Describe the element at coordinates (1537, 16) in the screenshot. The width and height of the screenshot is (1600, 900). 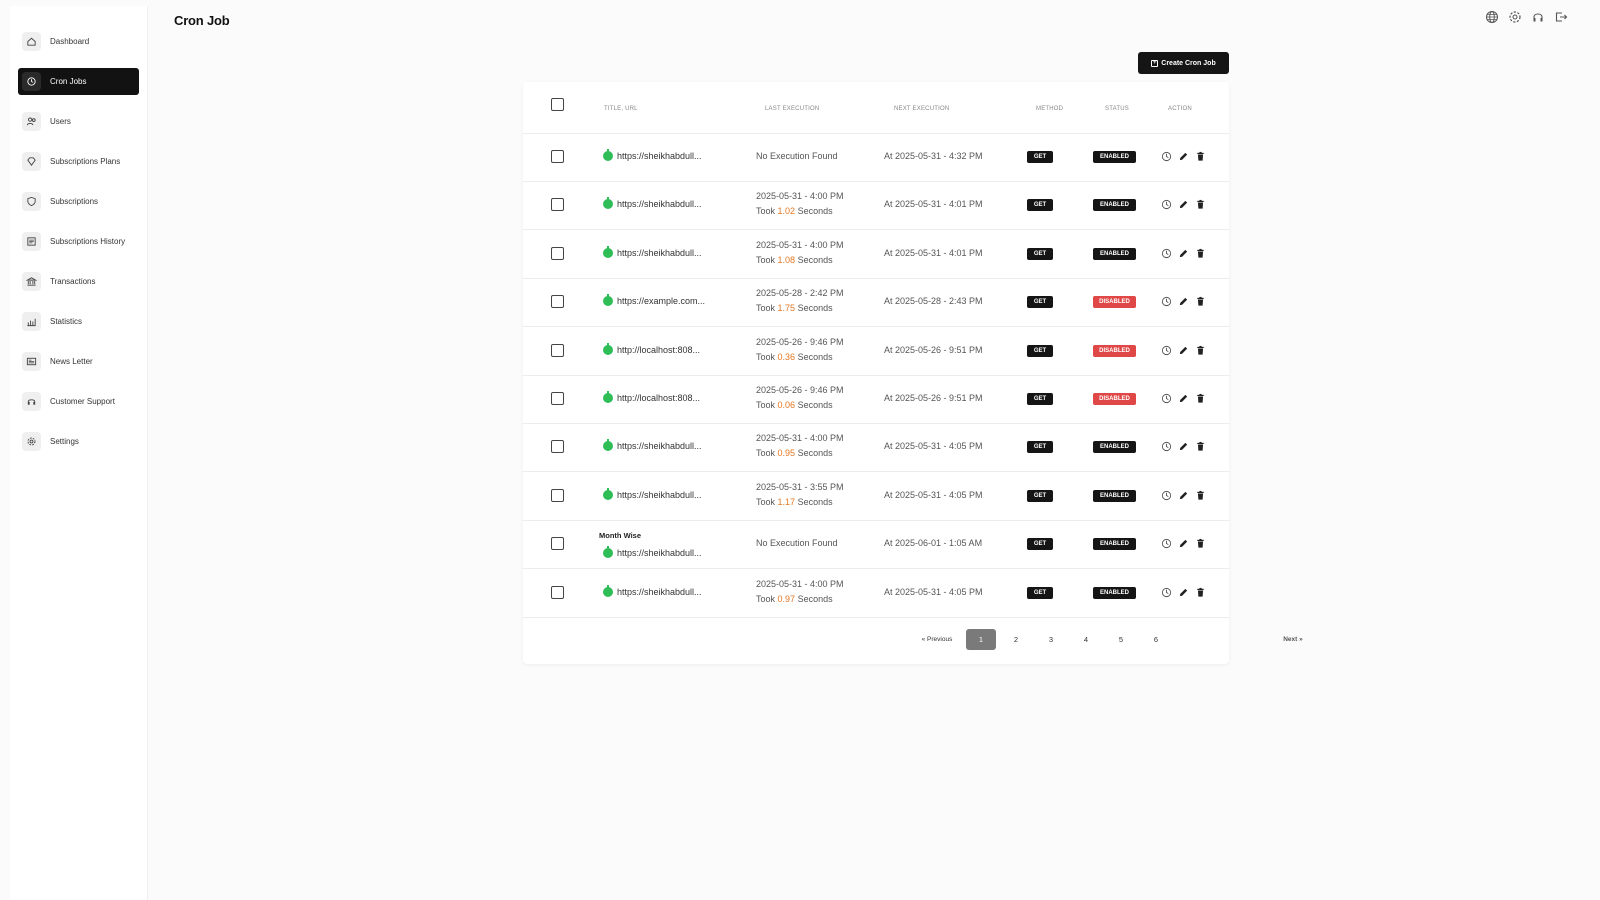
I see `headset-icon` at that location.